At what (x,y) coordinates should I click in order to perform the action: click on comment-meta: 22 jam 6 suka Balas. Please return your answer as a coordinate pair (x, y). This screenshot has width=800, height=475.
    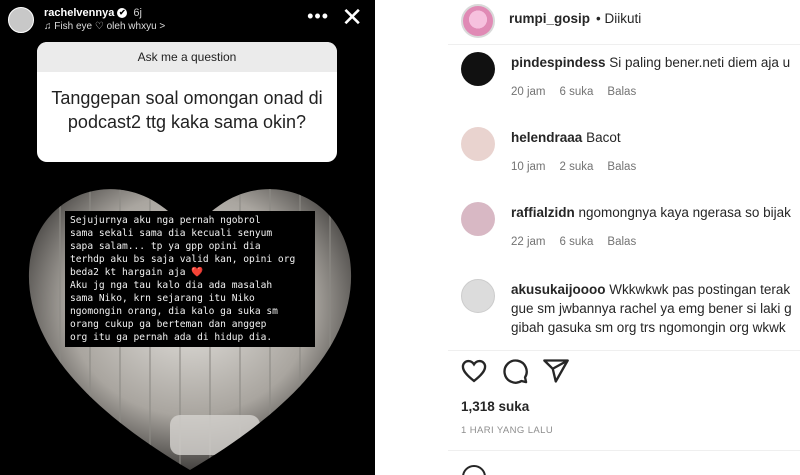
    Looking at the image, I should click on (580, 242).